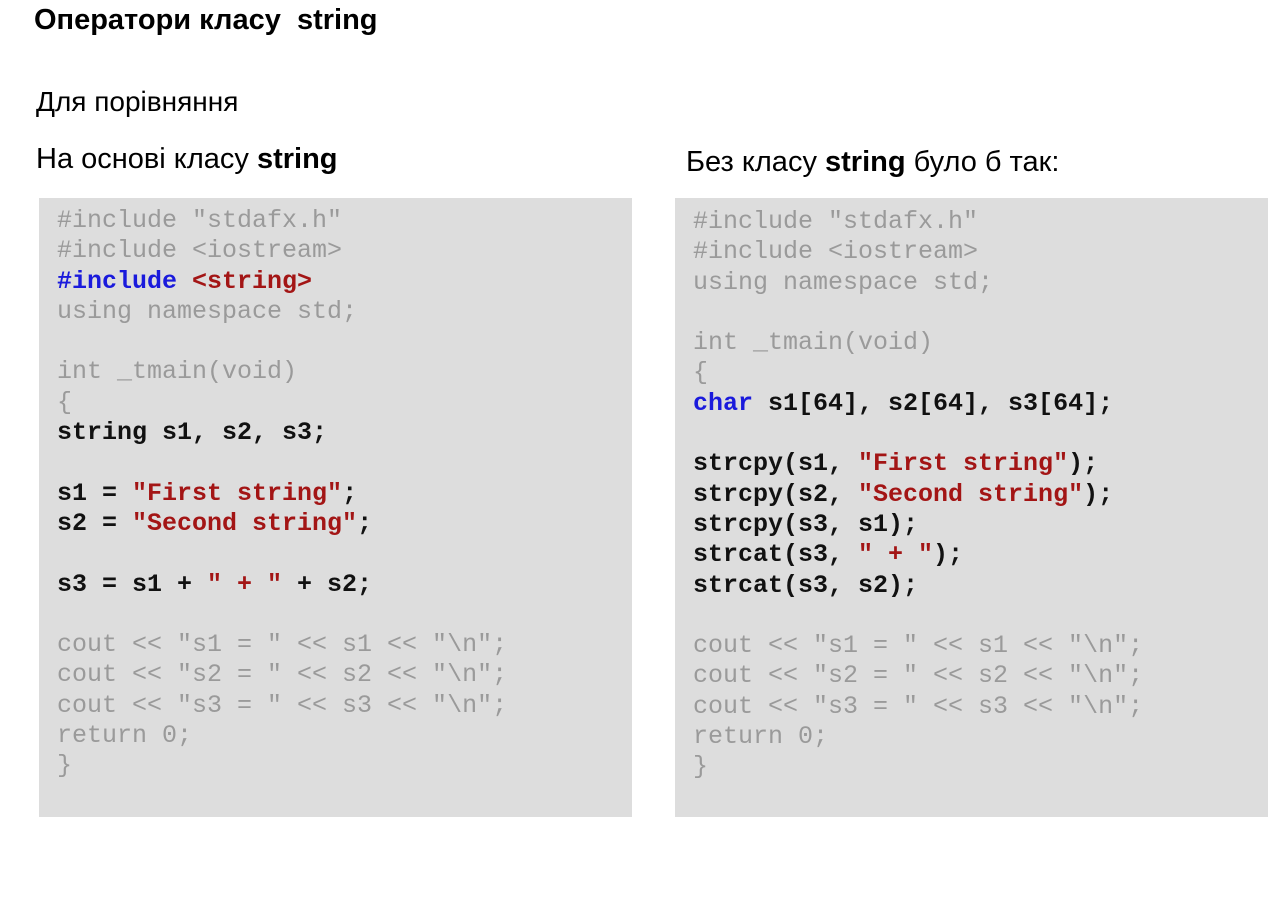 The height and width of the screenshot is (901, 1280). Describe the element at coordinates (980, 586) in the screenshot. I see `code-line: strcat(s3, s2);` at that location.